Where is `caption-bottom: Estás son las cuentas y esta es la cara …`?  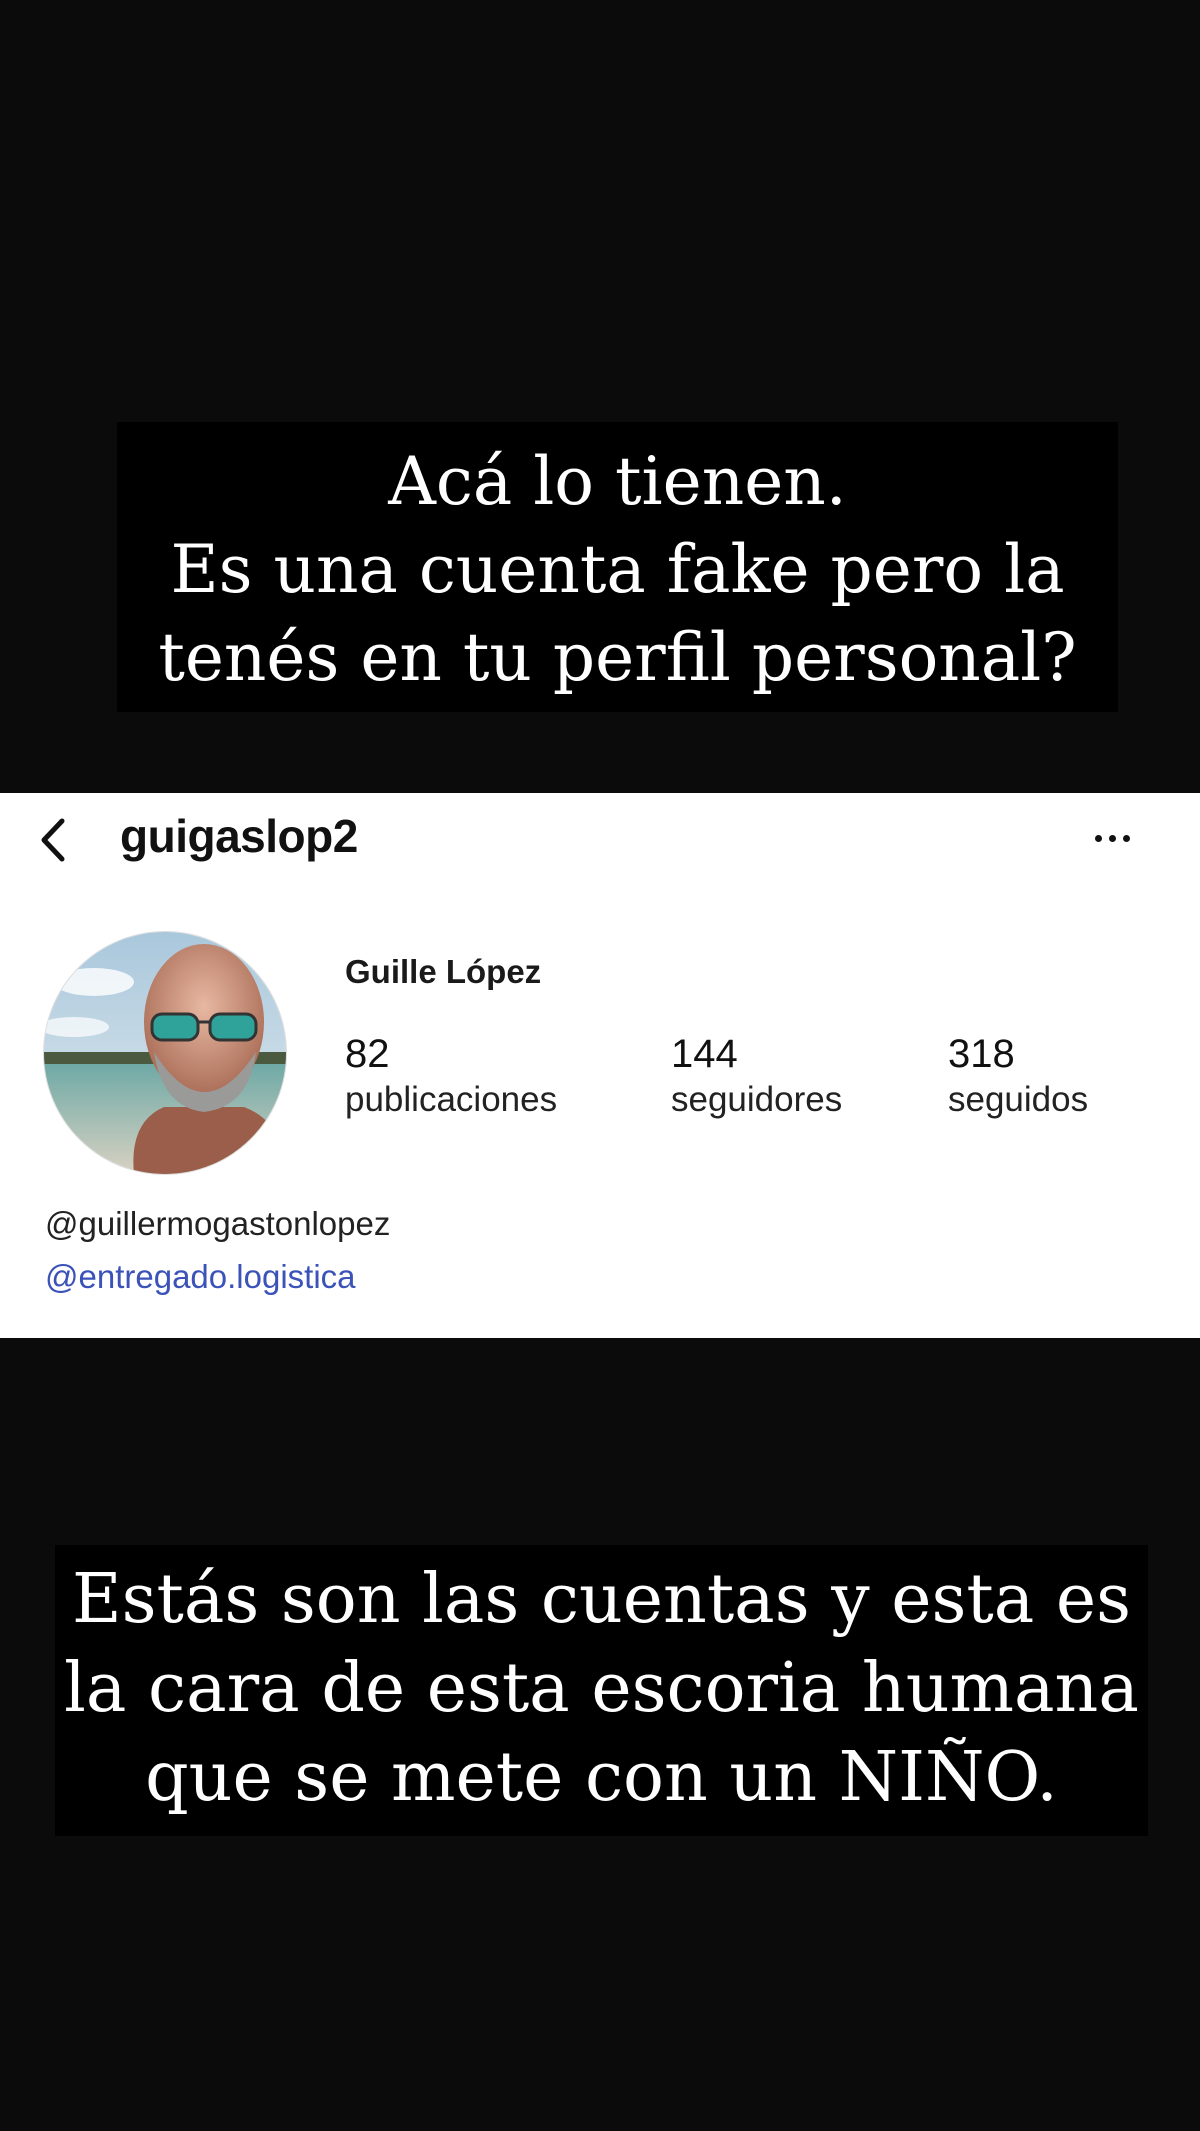
caption-bottom: Estás son las cuentas y esta es la cara … is located at coordinates (601, 1690).